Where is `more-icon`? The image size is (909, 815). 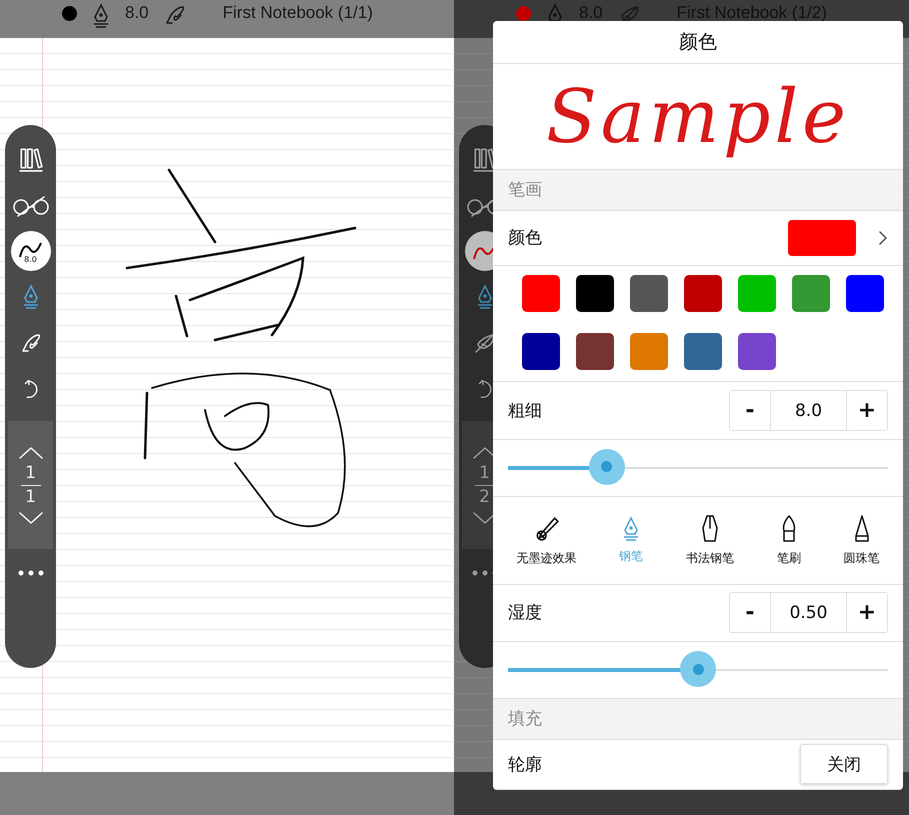
more-icon is located at coordinates (31, 573).